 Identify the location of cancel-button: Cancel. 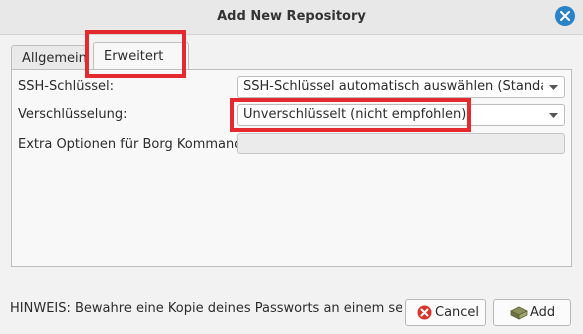
(445, 312).